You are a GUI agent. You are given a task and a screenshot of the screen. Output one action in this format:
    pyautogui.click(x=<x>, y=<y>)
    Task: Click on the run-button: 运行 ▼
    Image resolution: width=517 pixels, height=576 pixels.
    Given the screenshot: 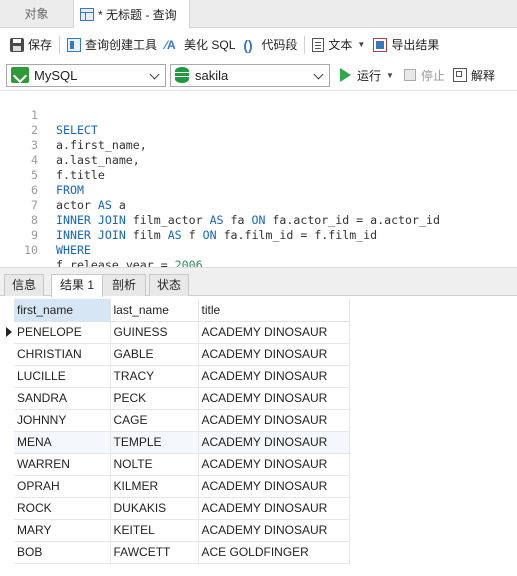 What is the action you would take?
    pyautogui.click(x=367, y=75)
    